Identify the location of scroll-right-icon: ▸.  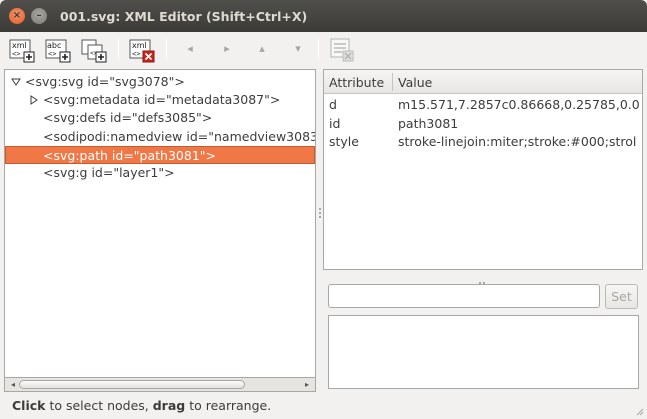
(307, 384).